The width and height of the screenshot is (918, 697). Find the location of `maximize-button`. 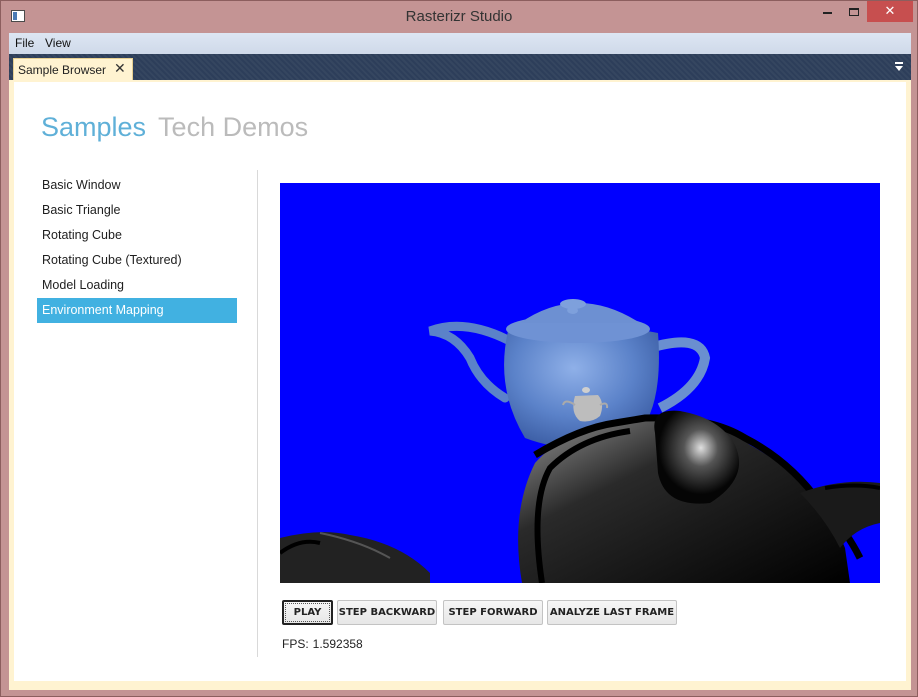

maximize-button is located at coordinates (854, 11).